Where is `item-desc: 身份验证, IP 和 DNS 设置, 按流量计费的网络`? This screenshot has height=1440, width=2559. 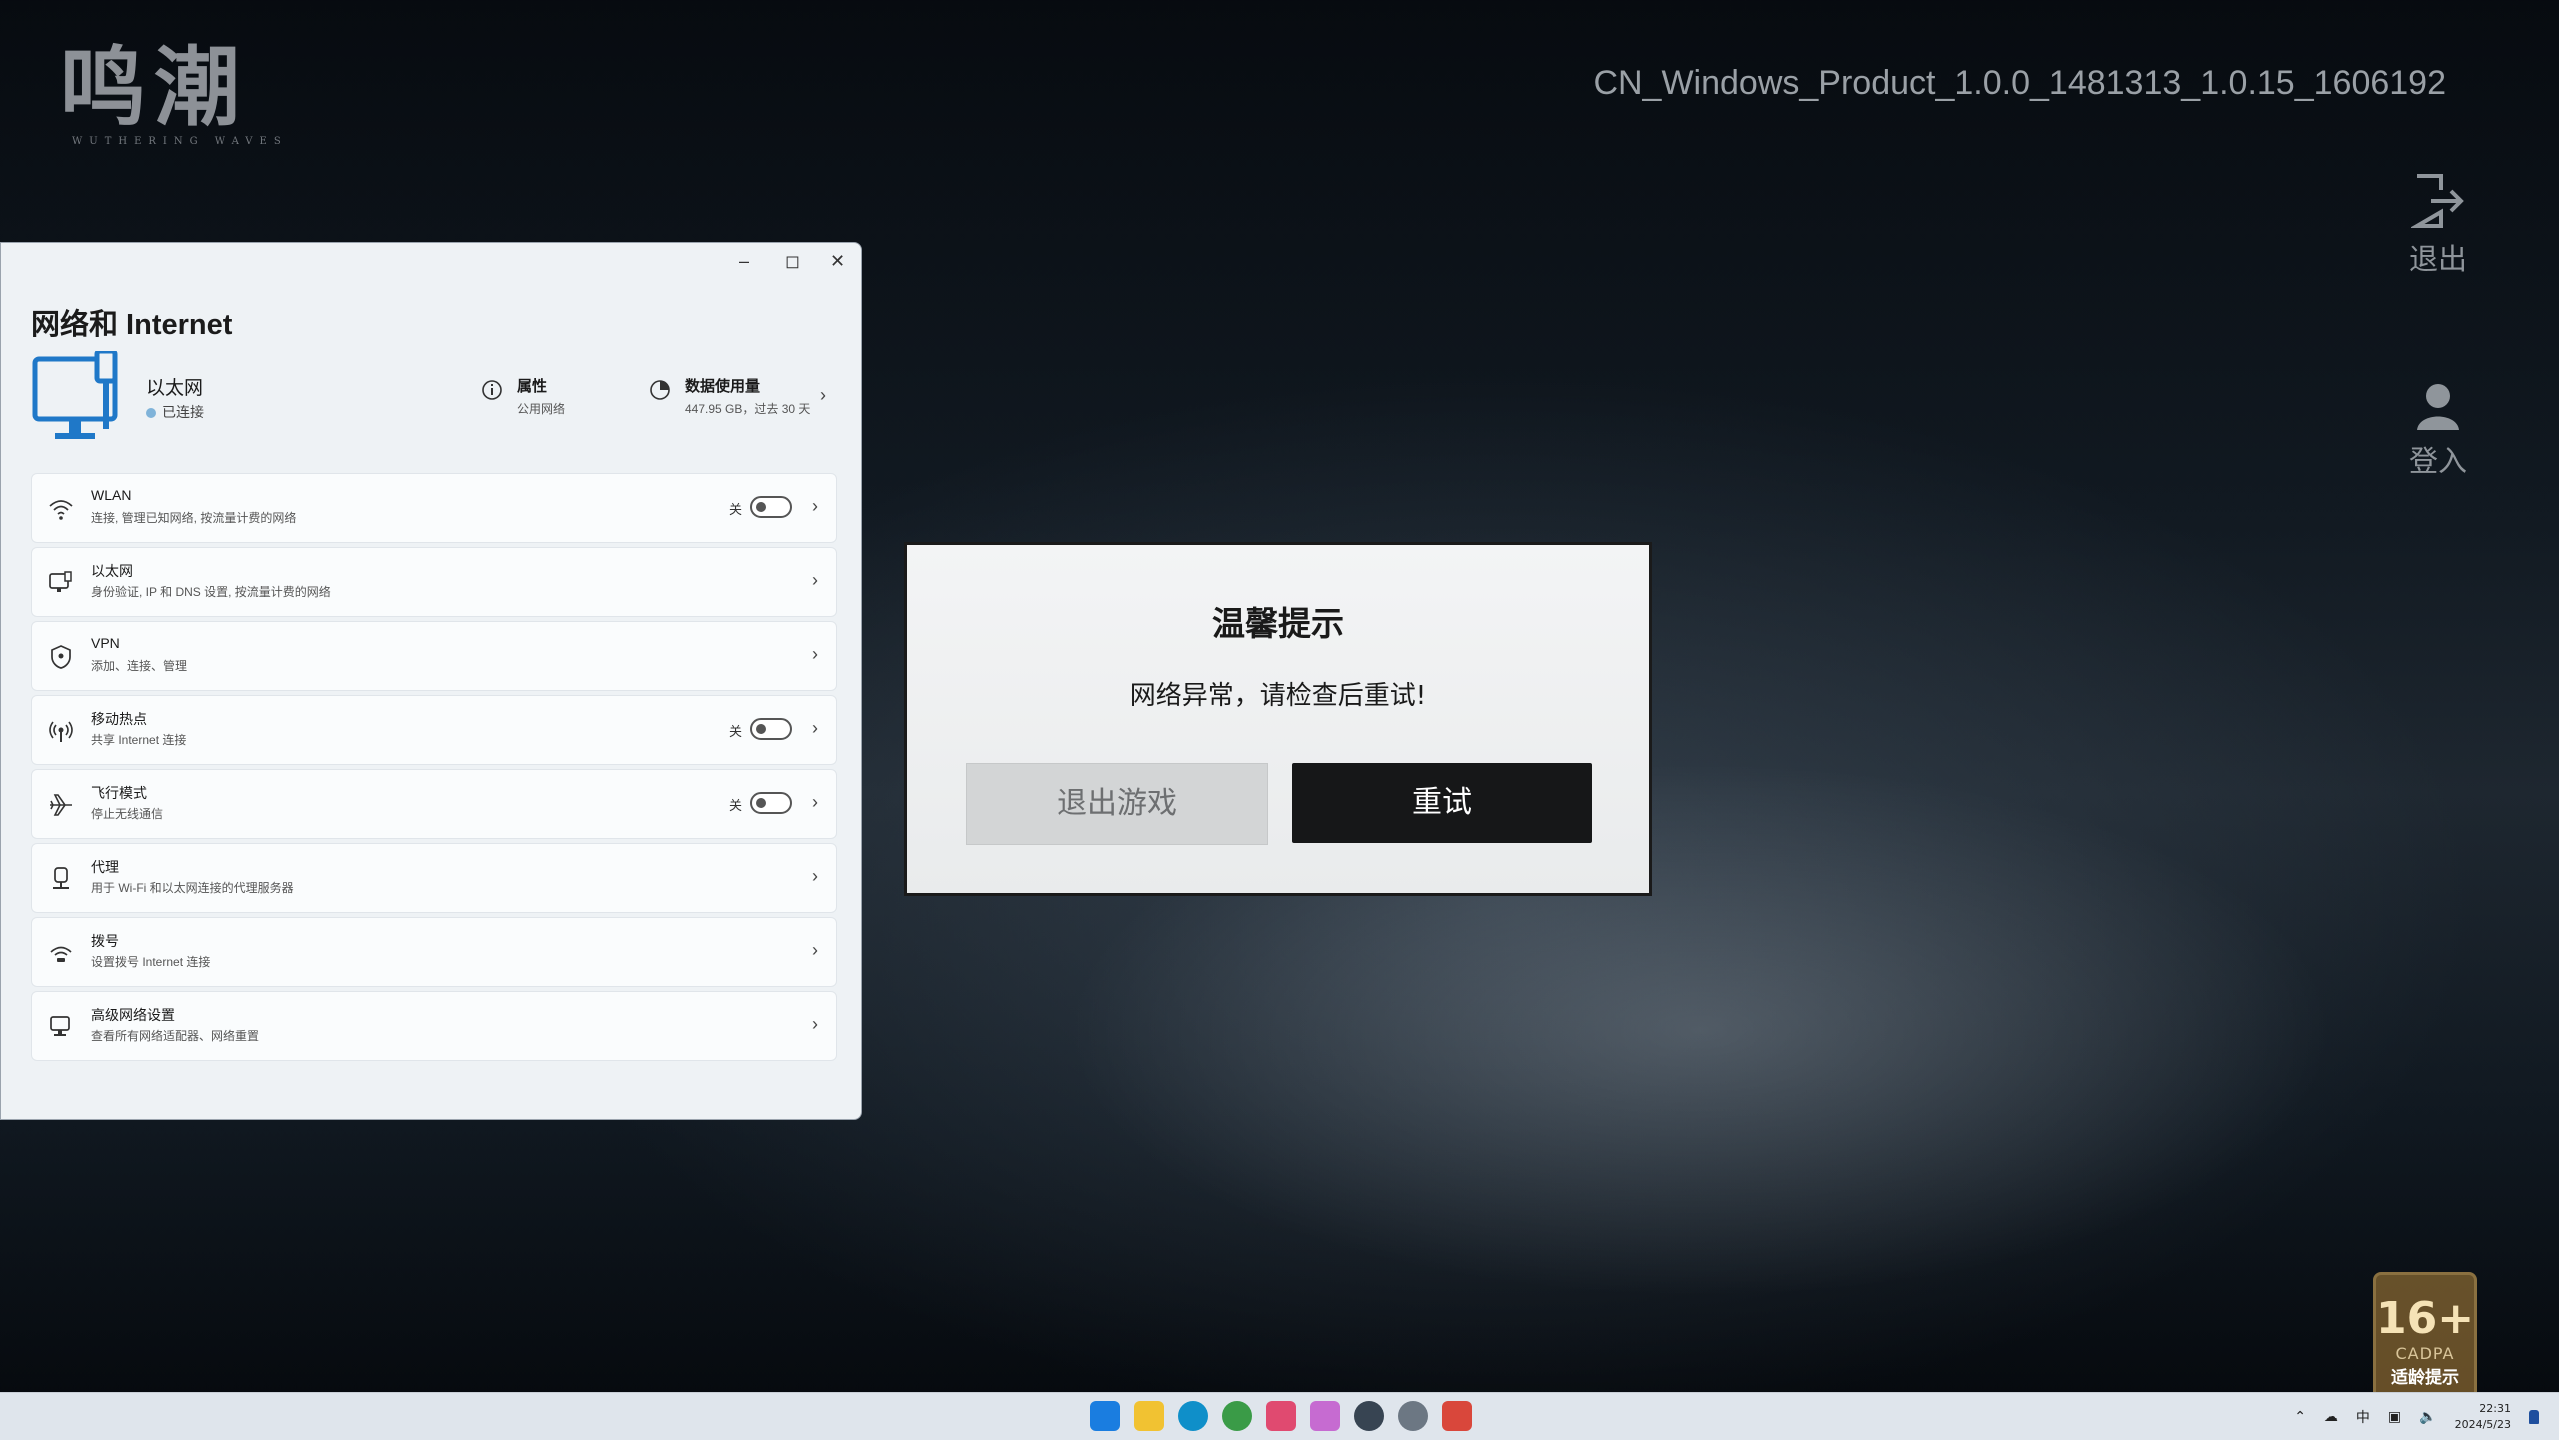
item-desc: 身份验证, IP 和 DNS 设置, 按流量计费的网络 is located at coordinates (211, 592).